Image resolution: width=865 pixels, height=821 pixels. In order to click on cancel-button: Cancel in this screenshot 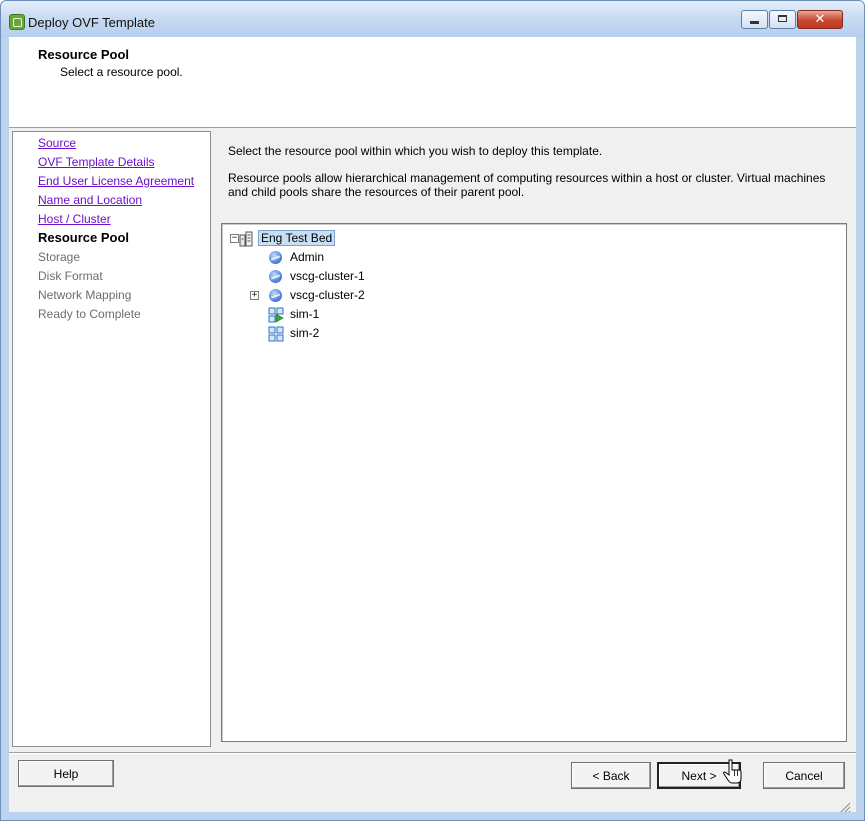, I will do `click(804, 775)`.